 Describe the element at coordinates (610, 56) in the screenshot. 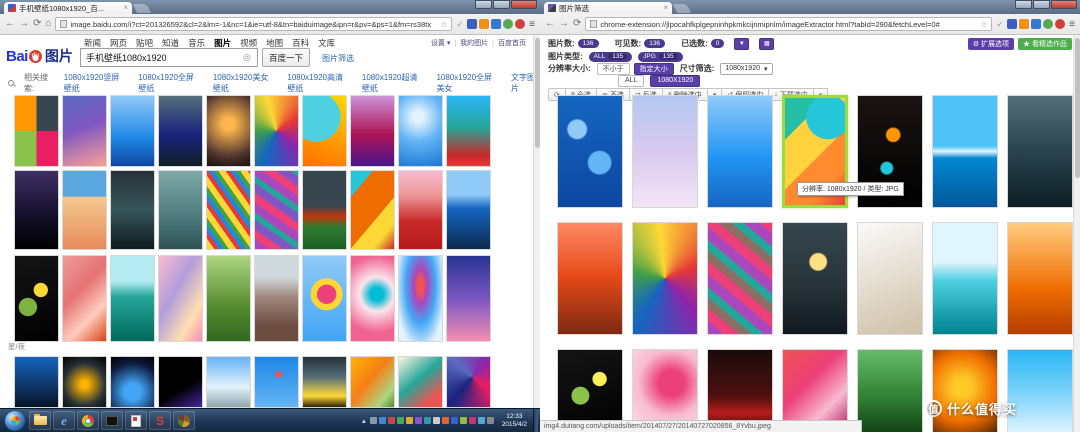

I see `type-badge: ALL 135` at that location.